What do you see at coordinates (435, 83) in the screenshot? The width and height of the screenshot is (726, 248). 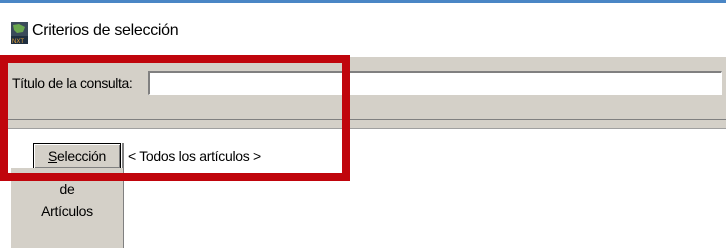 I see `query-title-input` at bounding box center [435, 83].